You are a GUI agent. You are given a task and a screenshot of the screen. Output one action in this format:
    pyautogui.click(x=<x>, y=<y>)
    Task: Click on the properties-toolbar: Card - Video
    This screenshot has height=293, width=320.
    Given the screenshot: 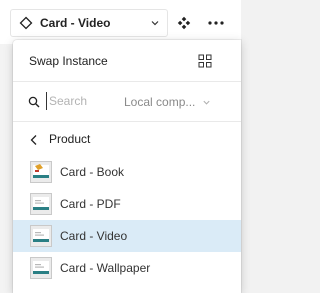 What is the action you would take?
    pyautogui.click(x=120, y=22)
    